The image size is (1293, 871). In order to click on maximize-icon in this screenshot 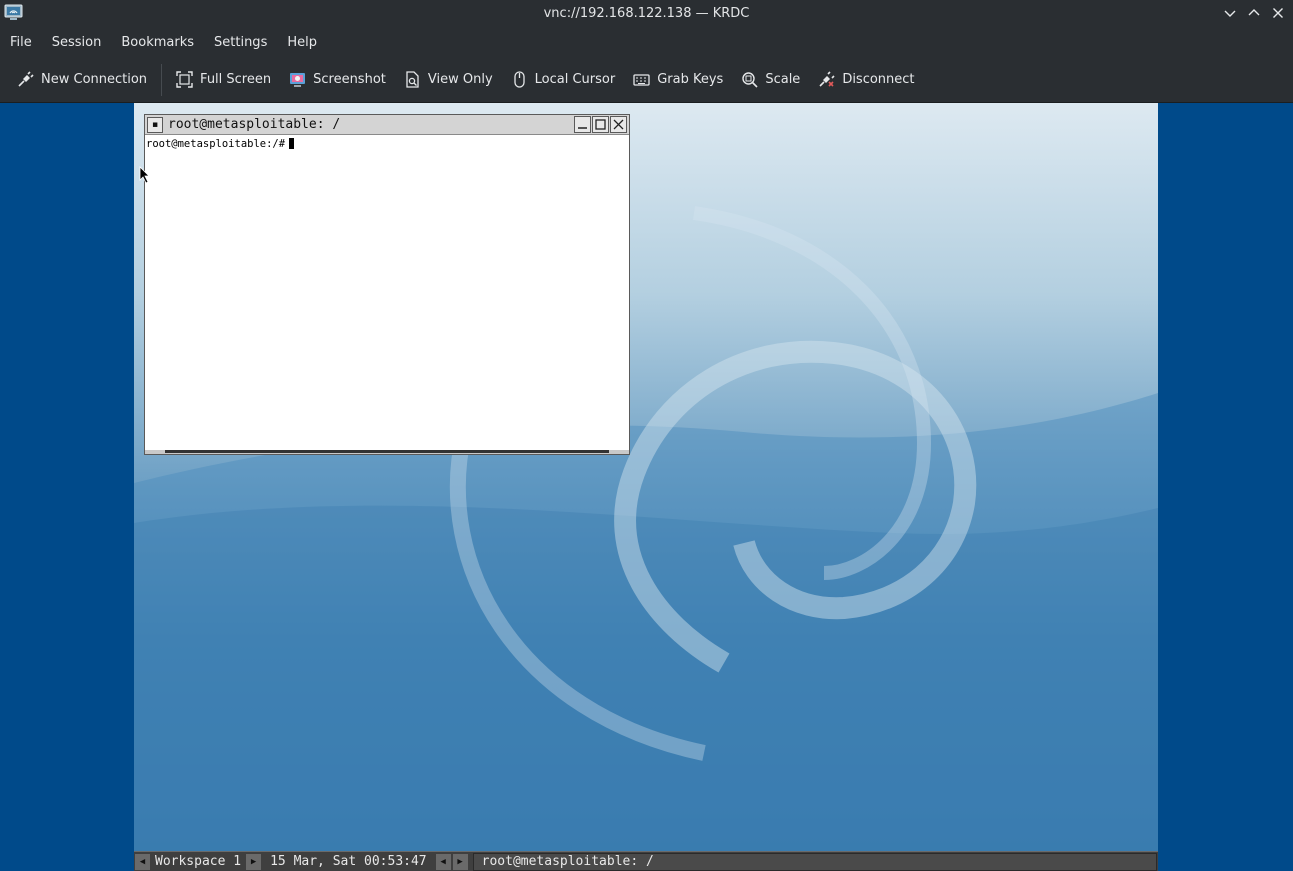, I will do `click(1254, 13)`.